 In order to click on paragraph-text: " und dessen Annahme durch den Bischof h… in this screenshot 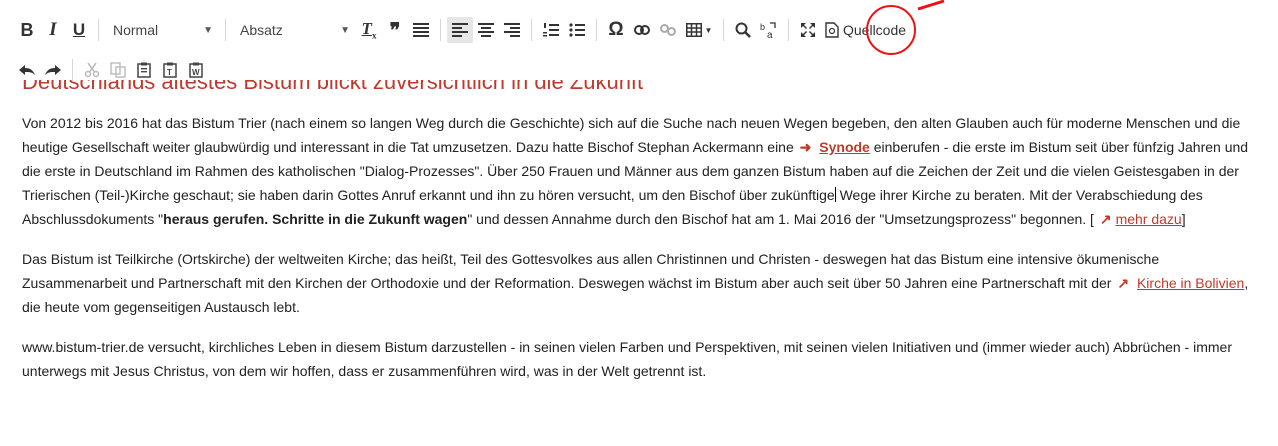, I will do `click(782, 219)`.